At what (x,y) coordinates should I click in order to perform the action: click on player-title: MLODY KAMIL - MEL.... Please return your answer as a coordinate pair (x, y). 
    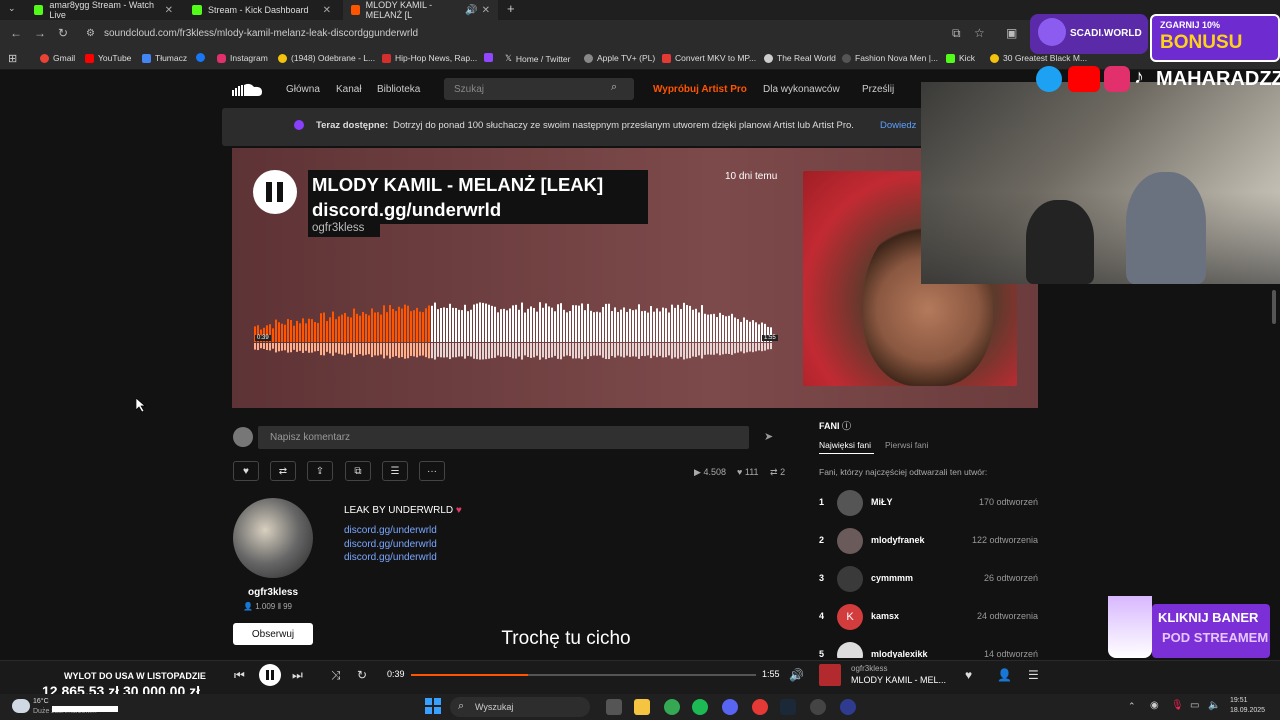
    Looking at the image, I should click on (898, 680).